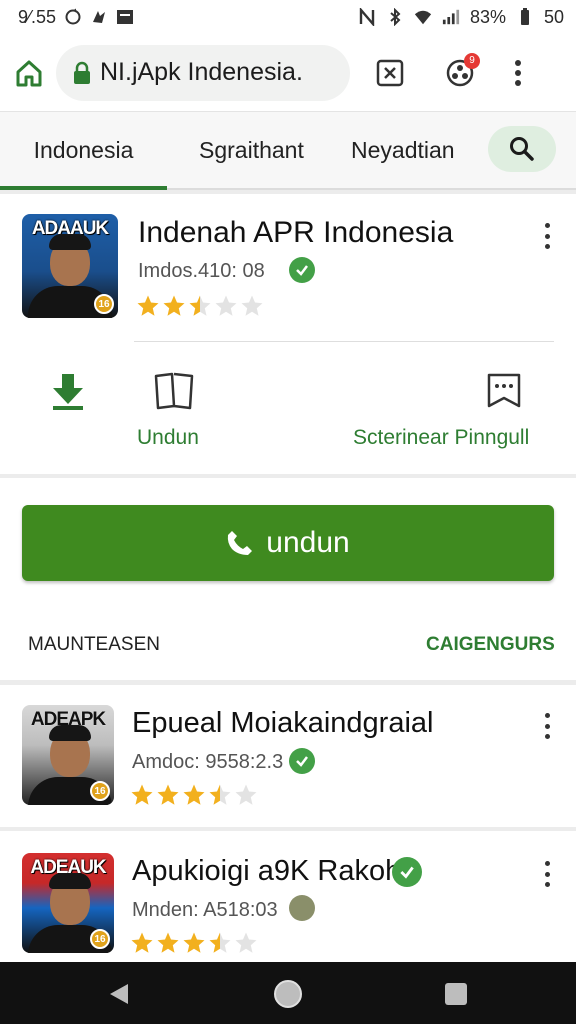 This screenshot has width=576, height=1024. What do you see at coordinates (553, 16) in the screenshot?
I see `signal-text: 50` at bounding box center [553, 16].